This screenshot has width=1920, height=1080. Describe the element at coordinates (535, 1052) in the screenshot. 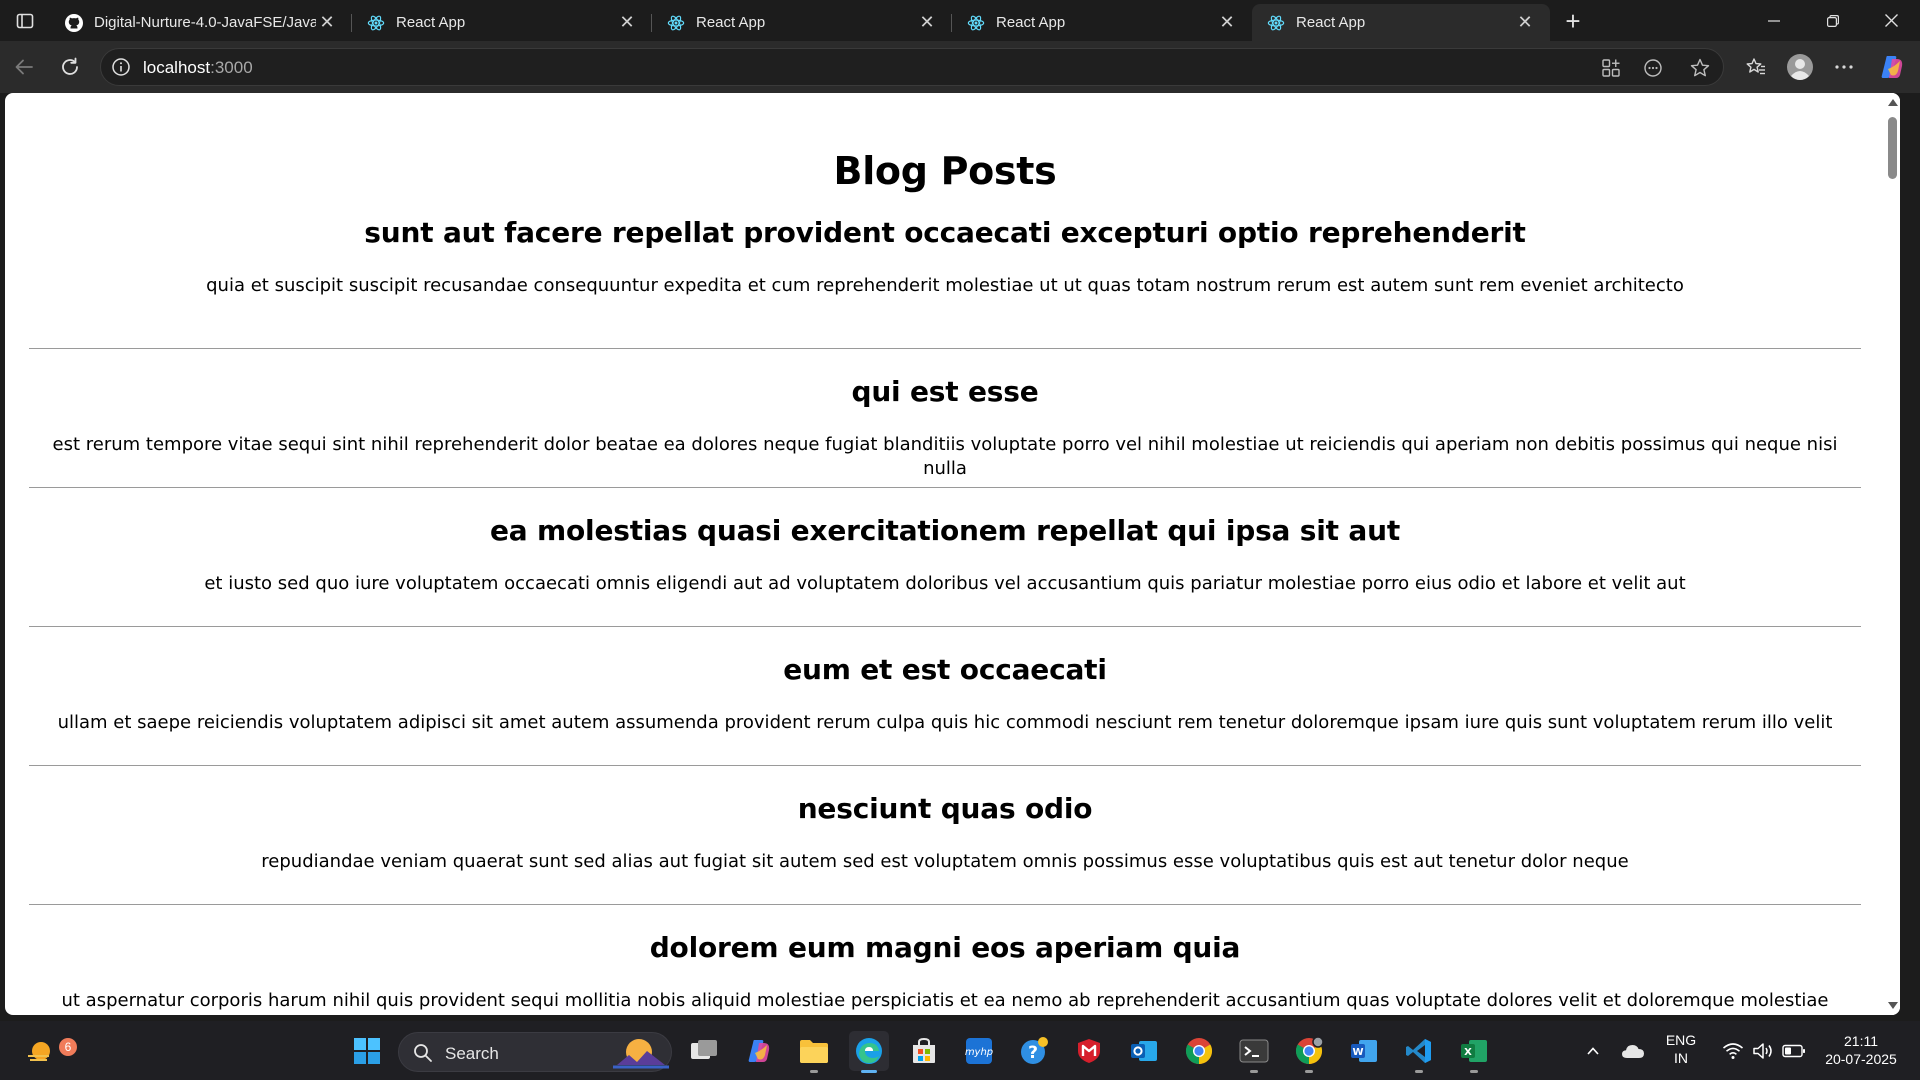

I see `taskbar-search: Search` at that location.